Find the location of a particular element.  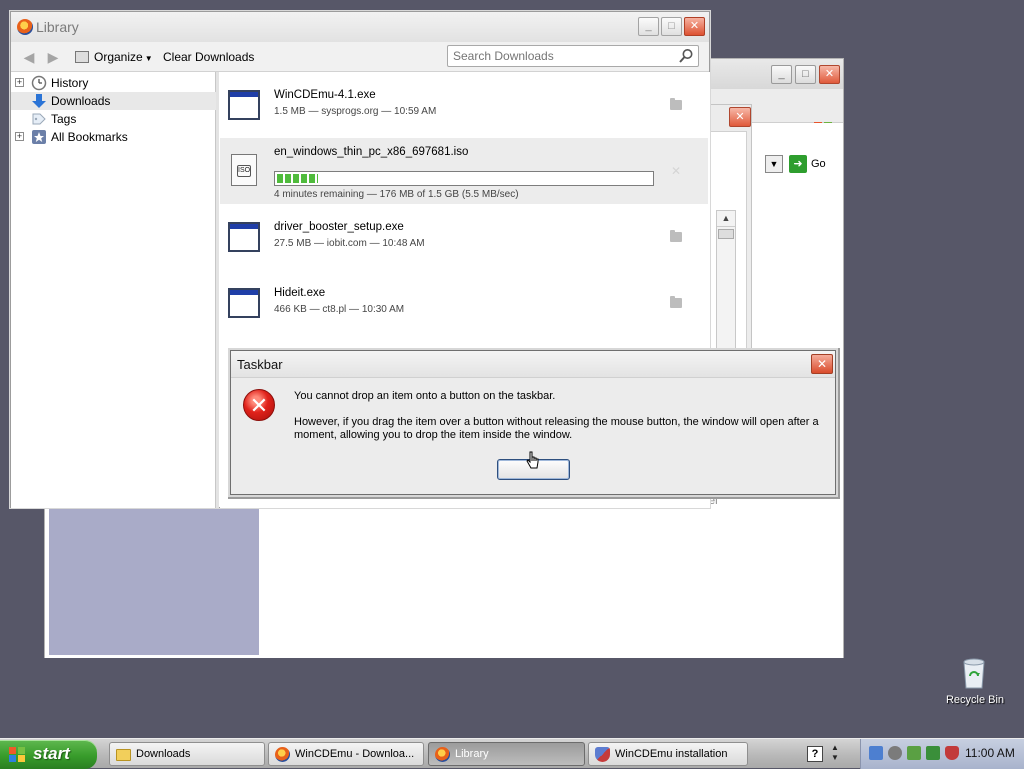

forward-arrow-icon: ▶ is located at coordinates (53, 57).